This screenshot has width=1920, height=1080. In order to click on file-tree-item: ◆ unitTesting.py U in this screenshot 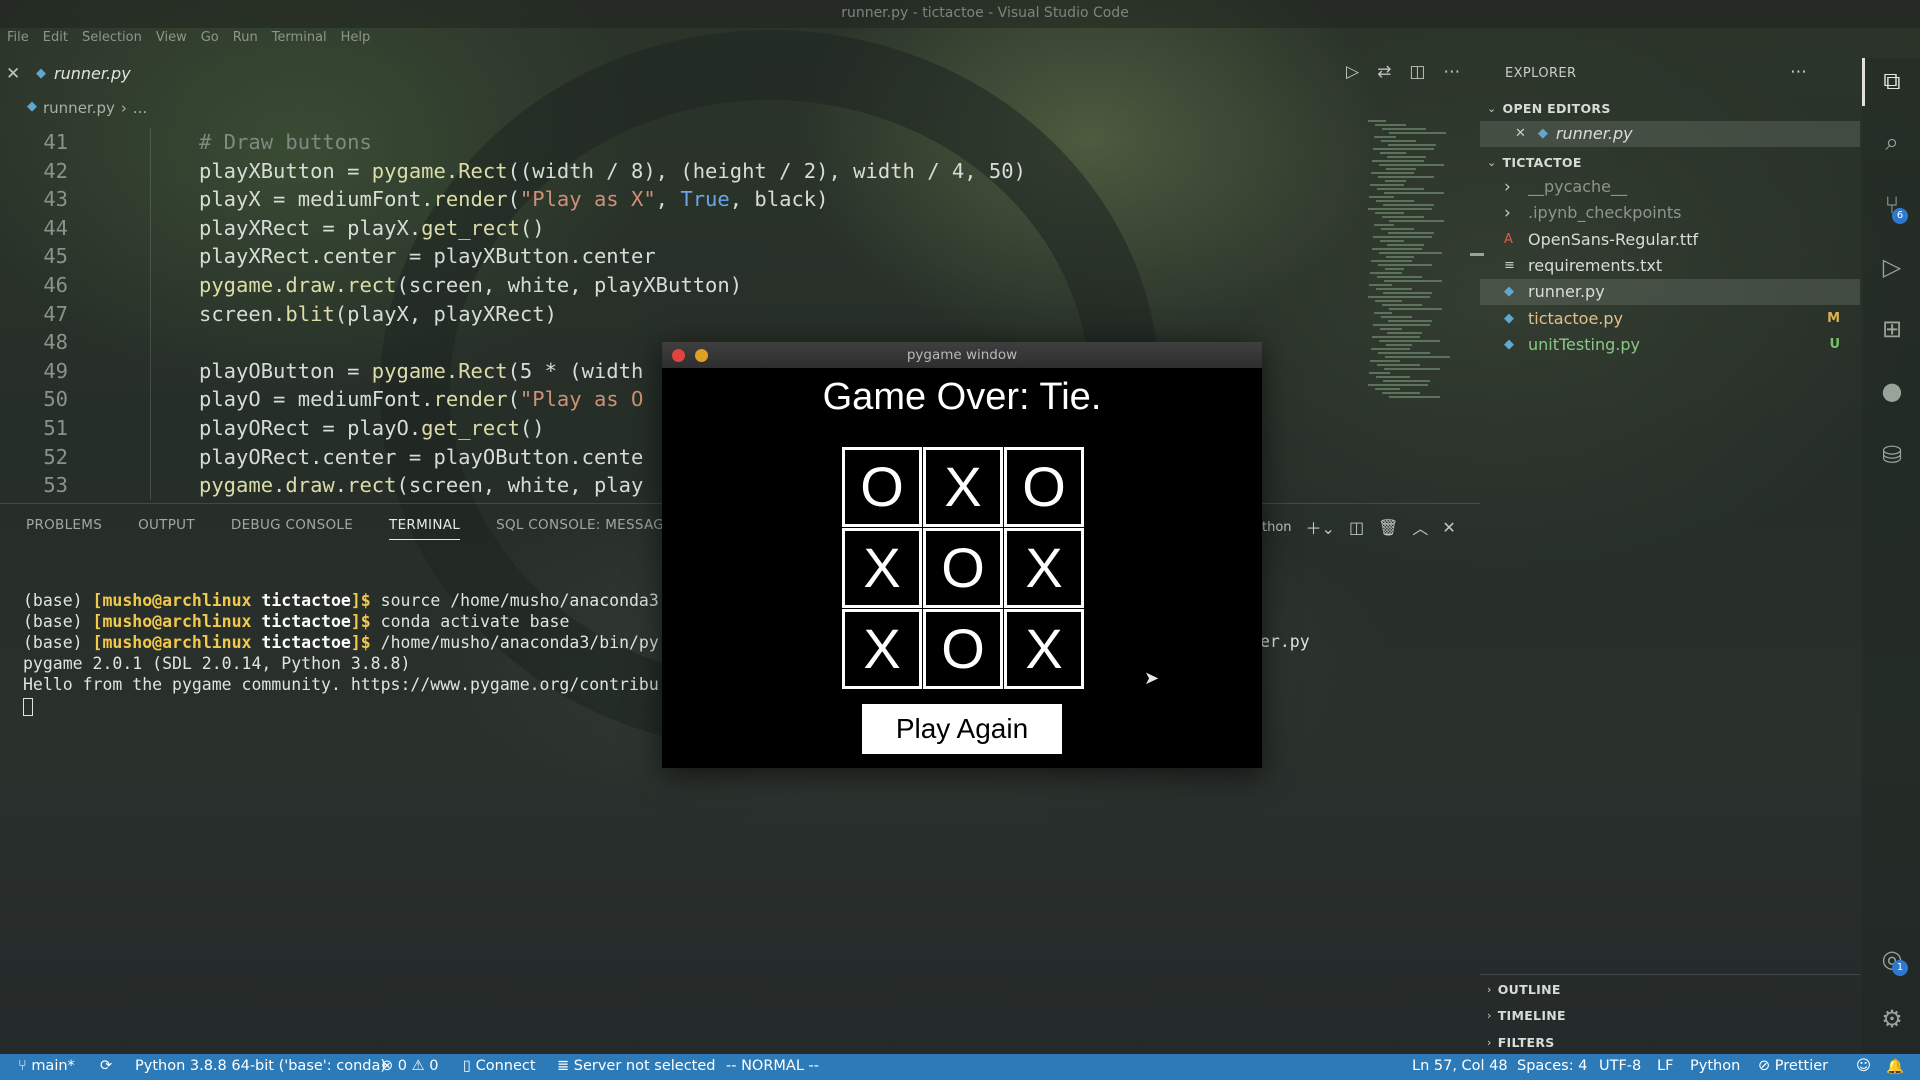, I will do `click(1670, 345)`.